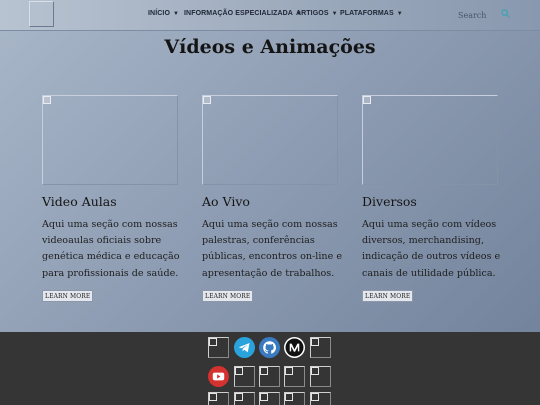 The image size is (540, 405). I want to click on nav-item-informacao-especializada: INFORMAÇÃO ESPECIALIZADA ▼, so click(243, 13).